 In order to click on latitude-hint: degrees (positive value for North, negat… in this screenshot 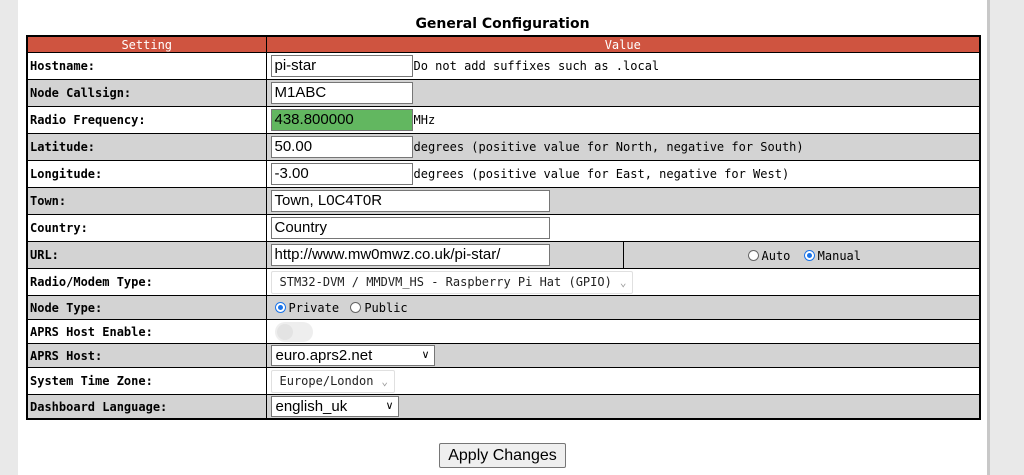, I will do `click(608, 147)`.